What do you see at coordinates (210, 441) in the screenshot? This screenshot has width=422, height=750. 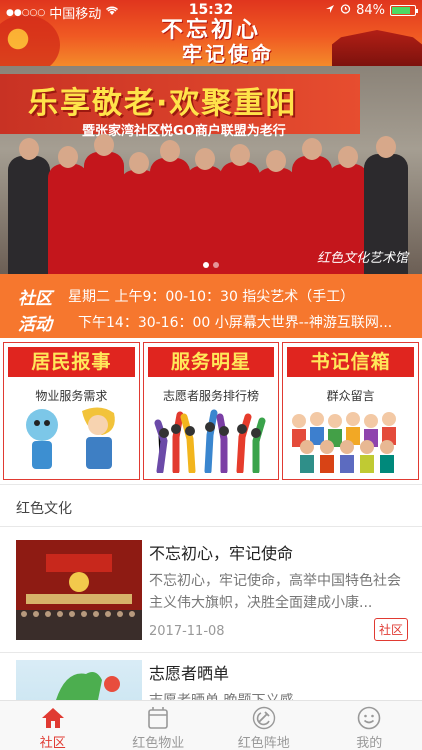 I see `volunteers-illustration` at bounding box center [210, 441].